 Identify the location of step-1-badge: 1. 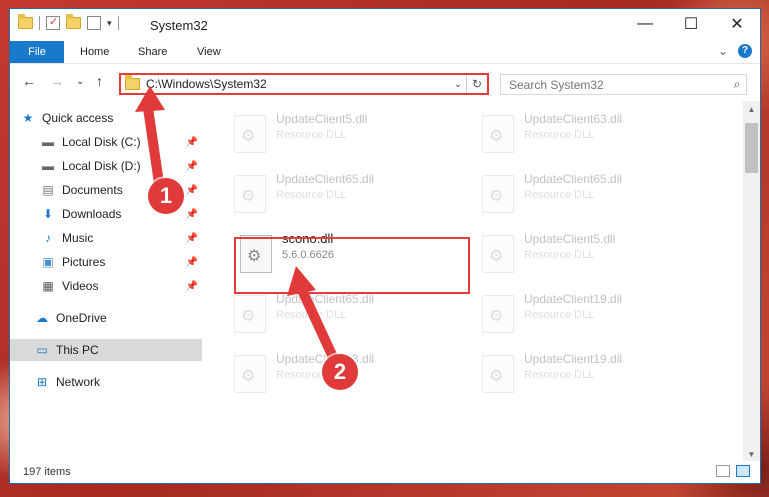
(166, 196).